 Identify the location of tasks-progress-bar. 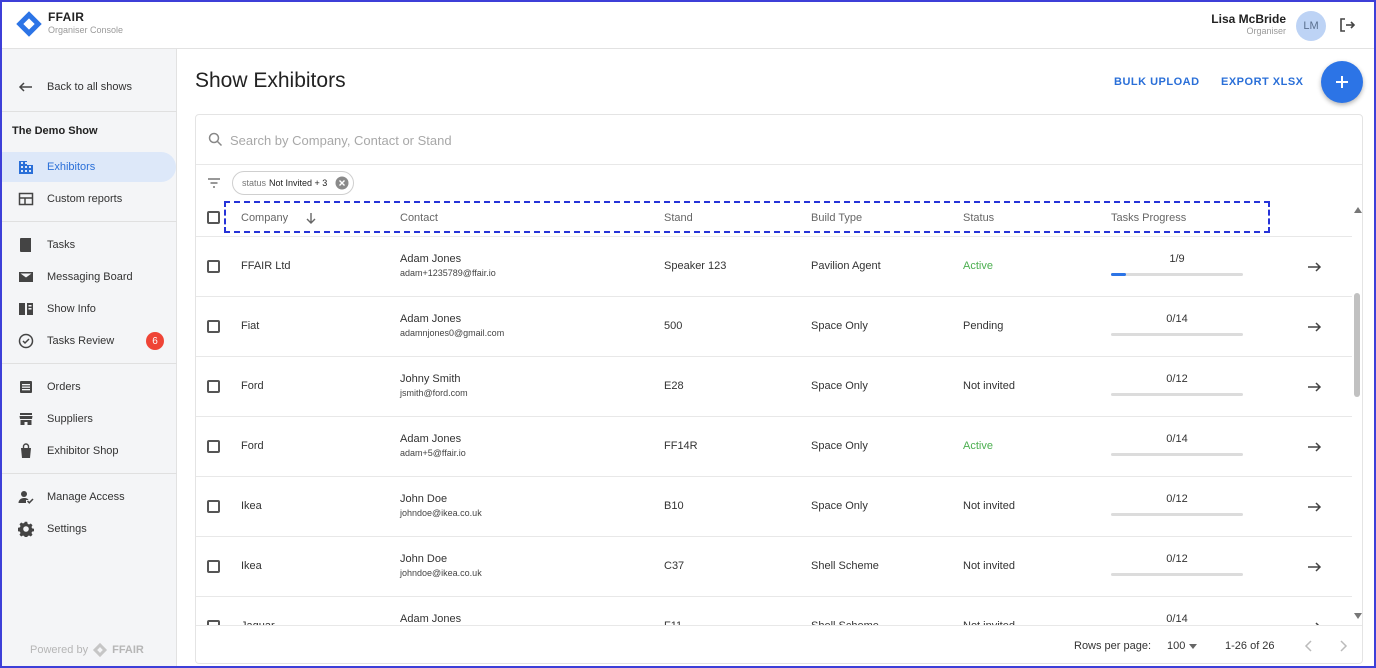
(1177, 394).